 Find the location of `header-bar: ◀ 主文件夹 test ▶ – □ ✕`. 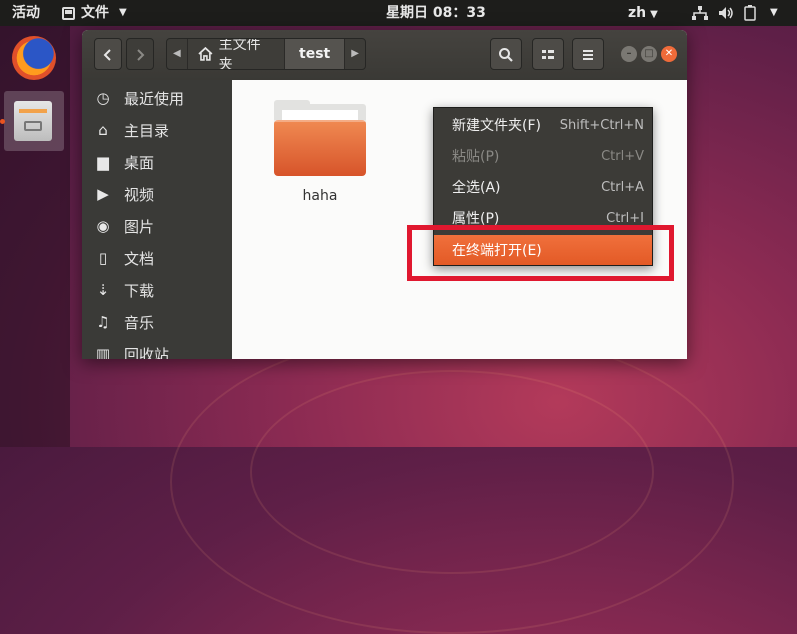

header-bar: ◀ 主文件夹 test ▶ – □ ✕ is located at coordinates (384, 55).